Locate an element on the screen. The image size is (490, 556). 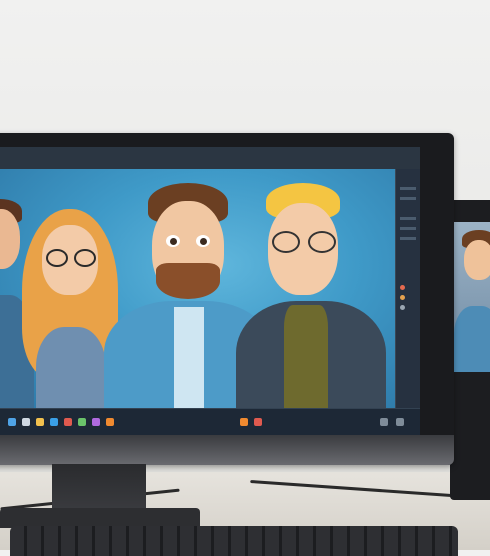
browser-icon is located at coordinates (54, 422).